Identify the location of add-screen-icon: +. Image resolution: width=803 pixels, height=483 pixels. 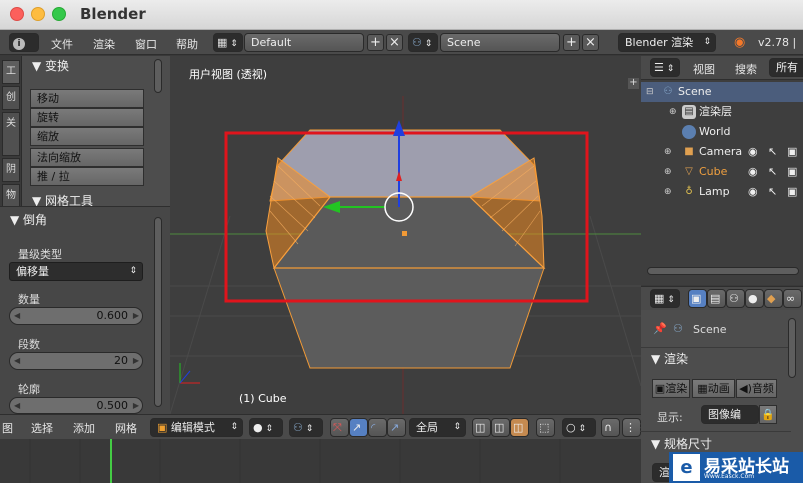
(375, 42).